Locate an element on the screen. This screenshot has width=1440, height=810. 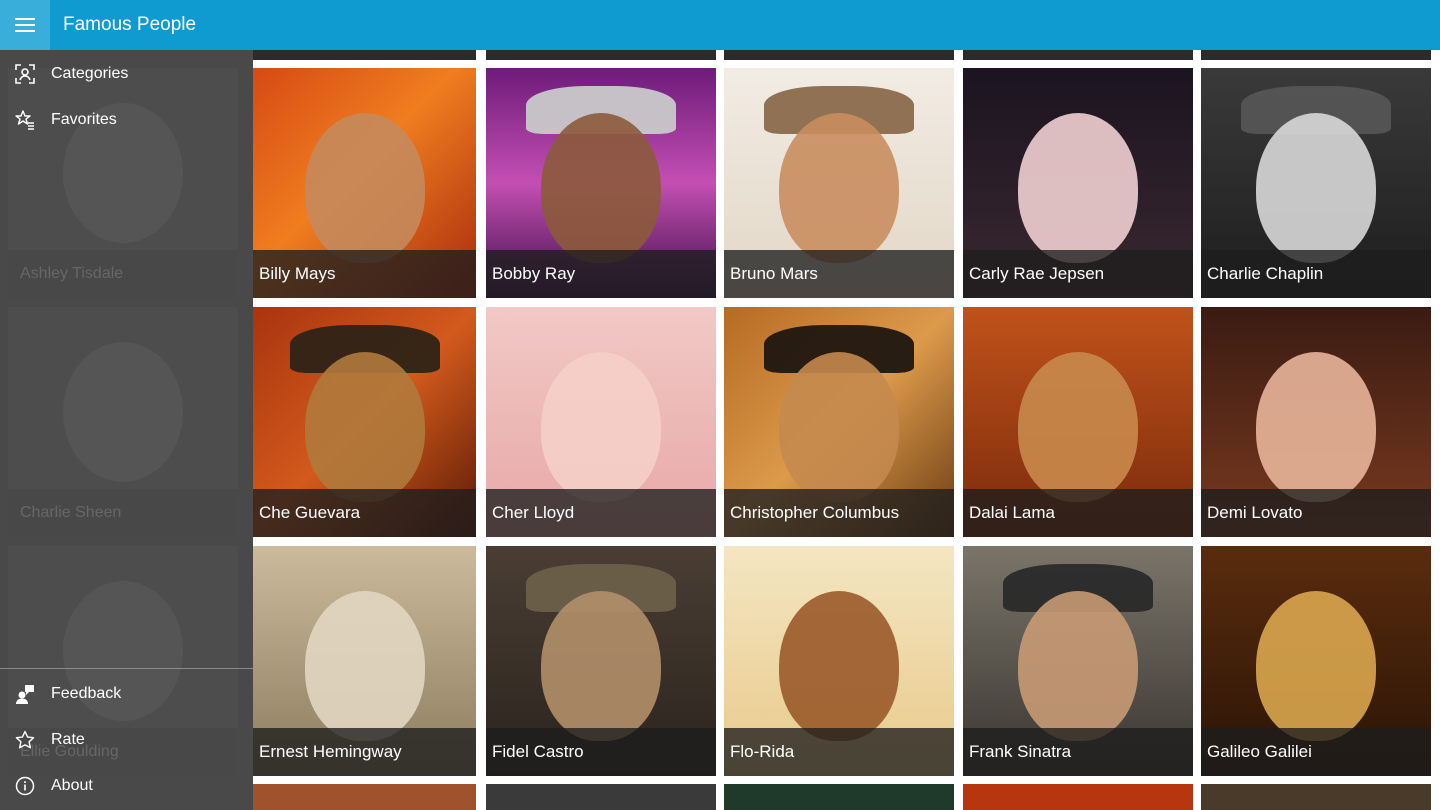
person-name: Bobby Ray is located at coordinates (601, 274).